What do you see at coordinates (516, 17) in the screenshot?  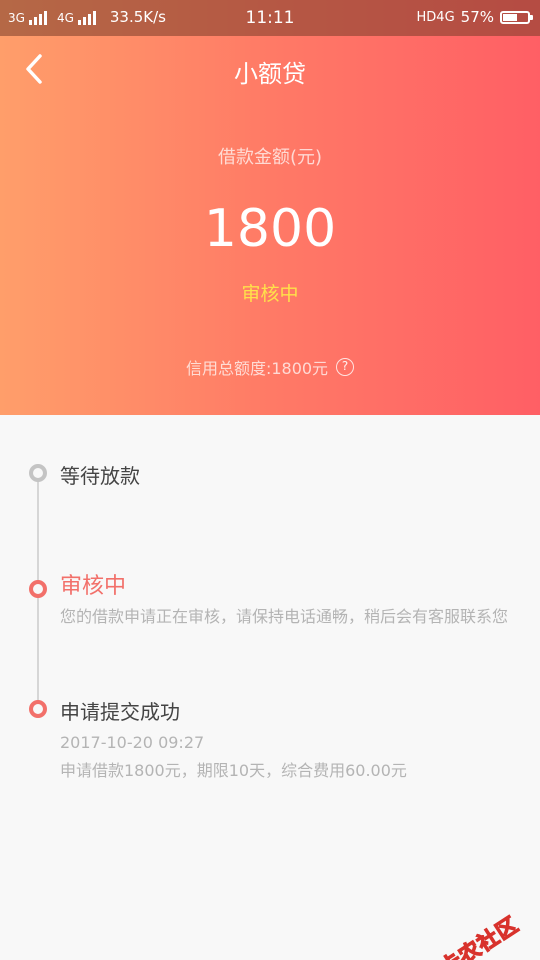 I see `battery-icon` at bounding box center [516, 17].